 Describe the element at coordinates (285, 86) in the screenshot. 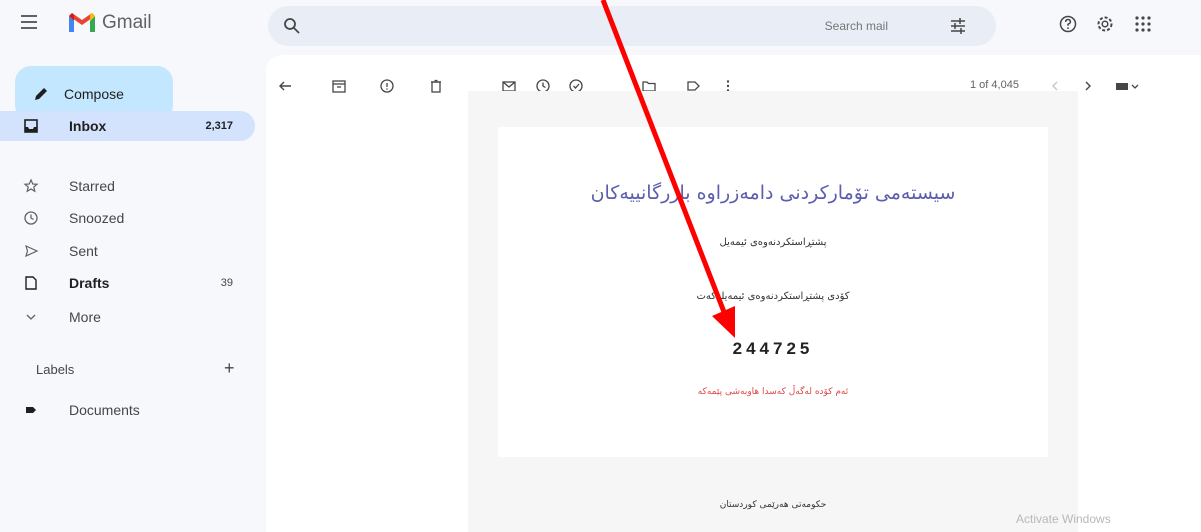

I see `back-arrow-icon` at that location.